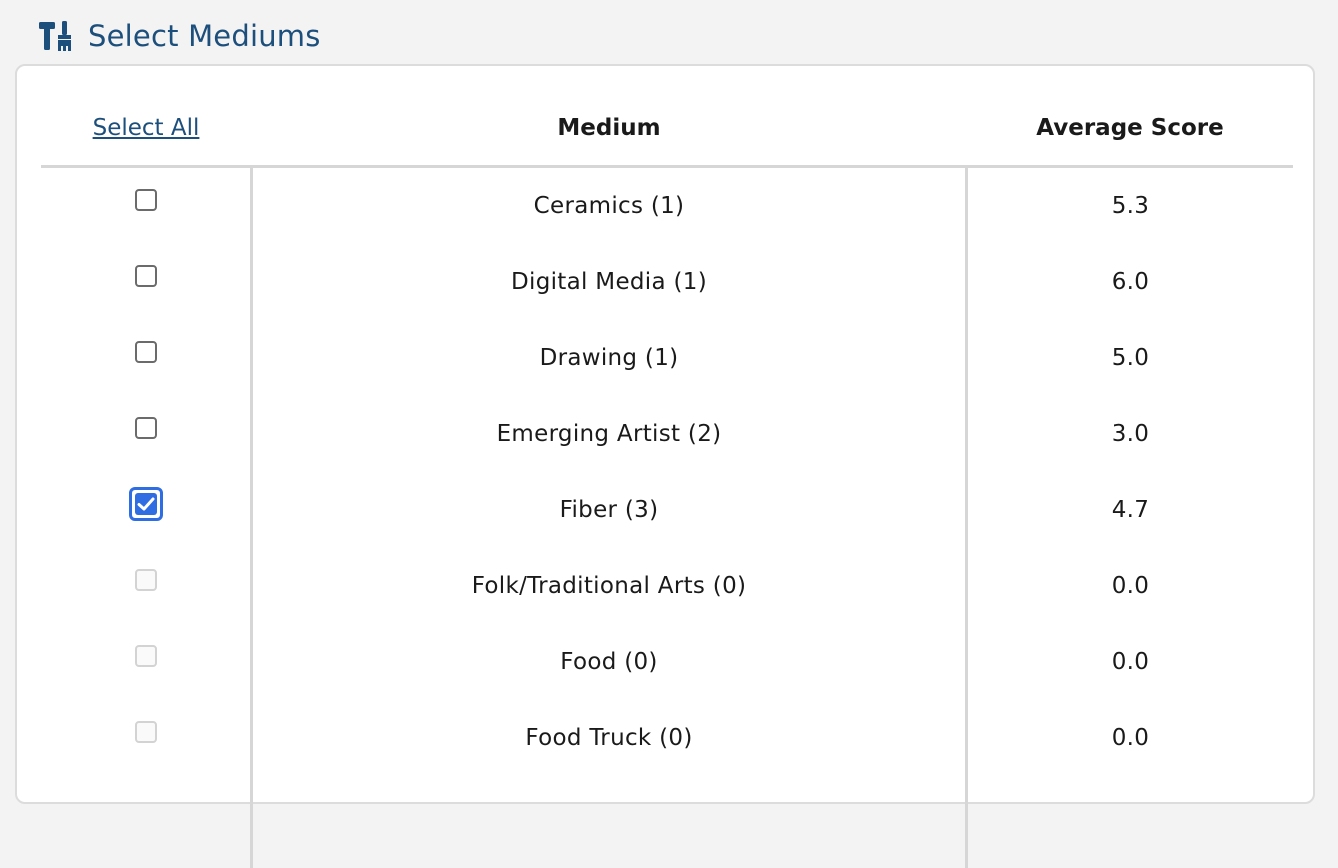  What do you see at coordinates (609, 127) in the screenshot?
I see `header-medium: Medium` at bounding box center [609, 127].